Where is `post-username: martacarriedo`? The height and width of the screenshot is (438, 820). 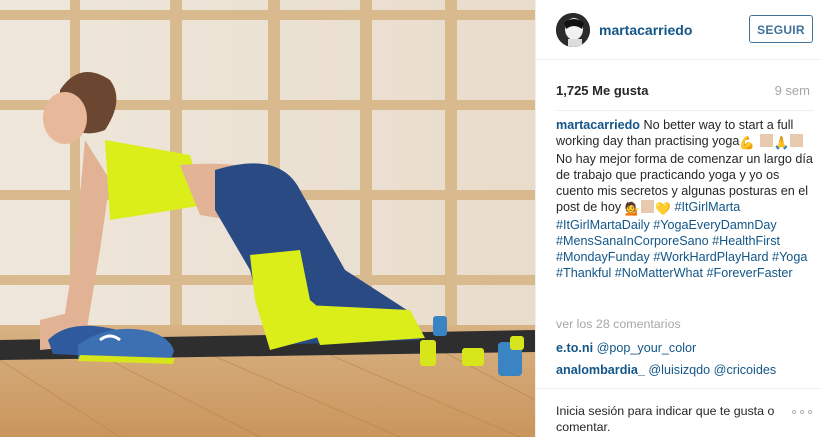
post-username: martacarriedo is located at coordinates (645, 30).